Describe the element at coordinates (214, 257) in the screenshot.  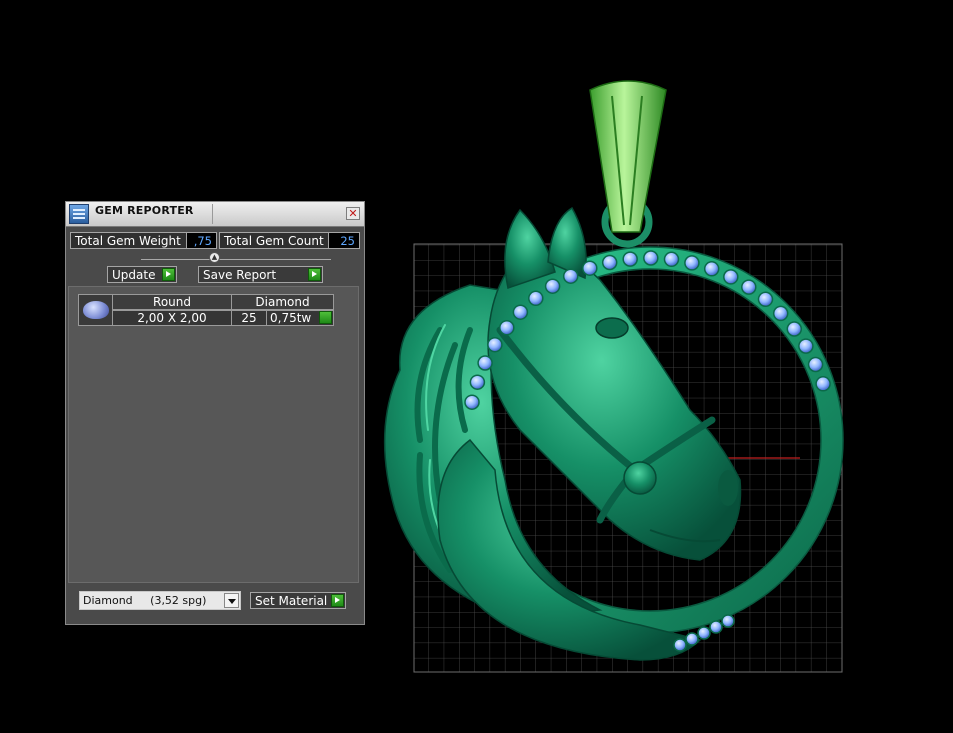
I see `splitter-handle: ▲` at that location.